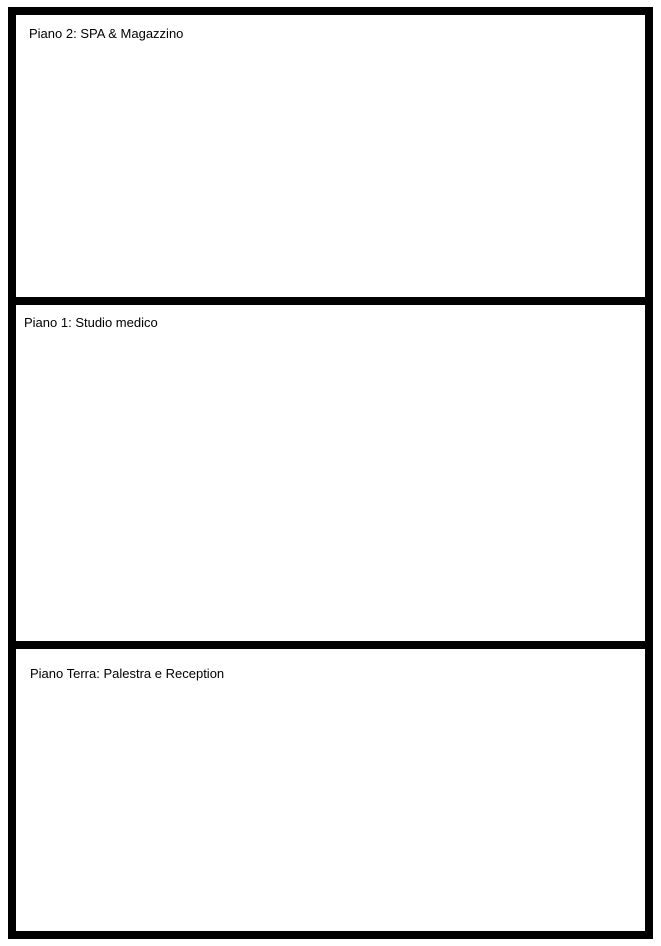  Describe the element at coordinates (106, 33) in the screenshot. I see `floor-2-label: Piano 2: SPA & Magazzino` at that location.